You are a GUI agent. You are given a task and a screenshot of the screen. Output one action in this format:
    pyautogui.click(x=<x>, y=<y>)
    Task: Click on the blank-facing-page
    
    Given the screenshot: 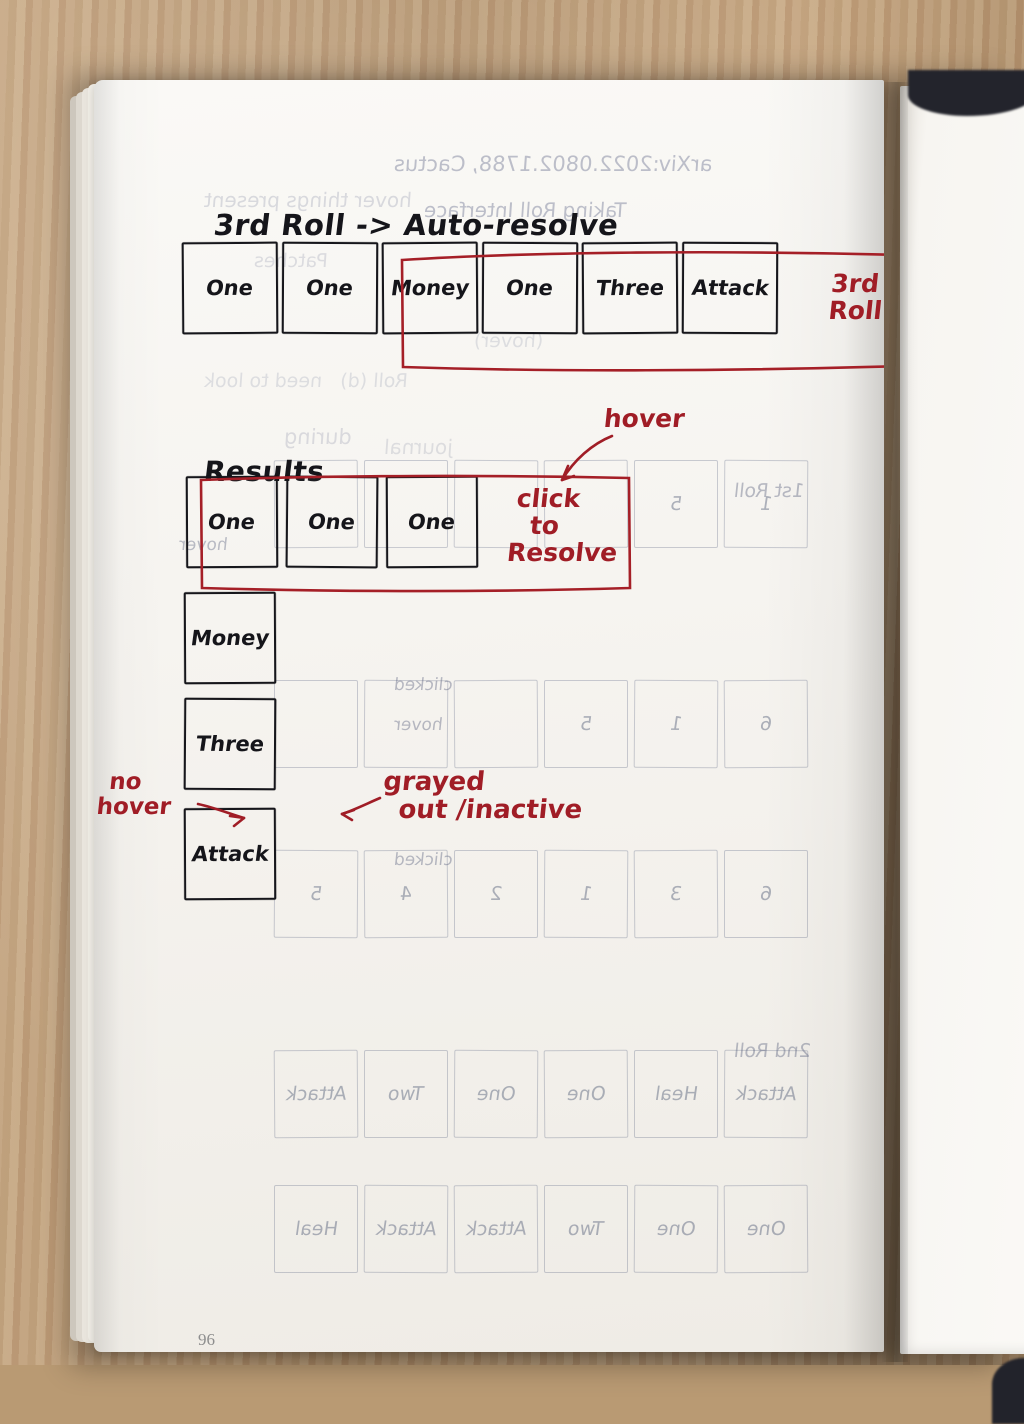 What is the action you would take?
    pyautogui.click(x=962, y=720)
    